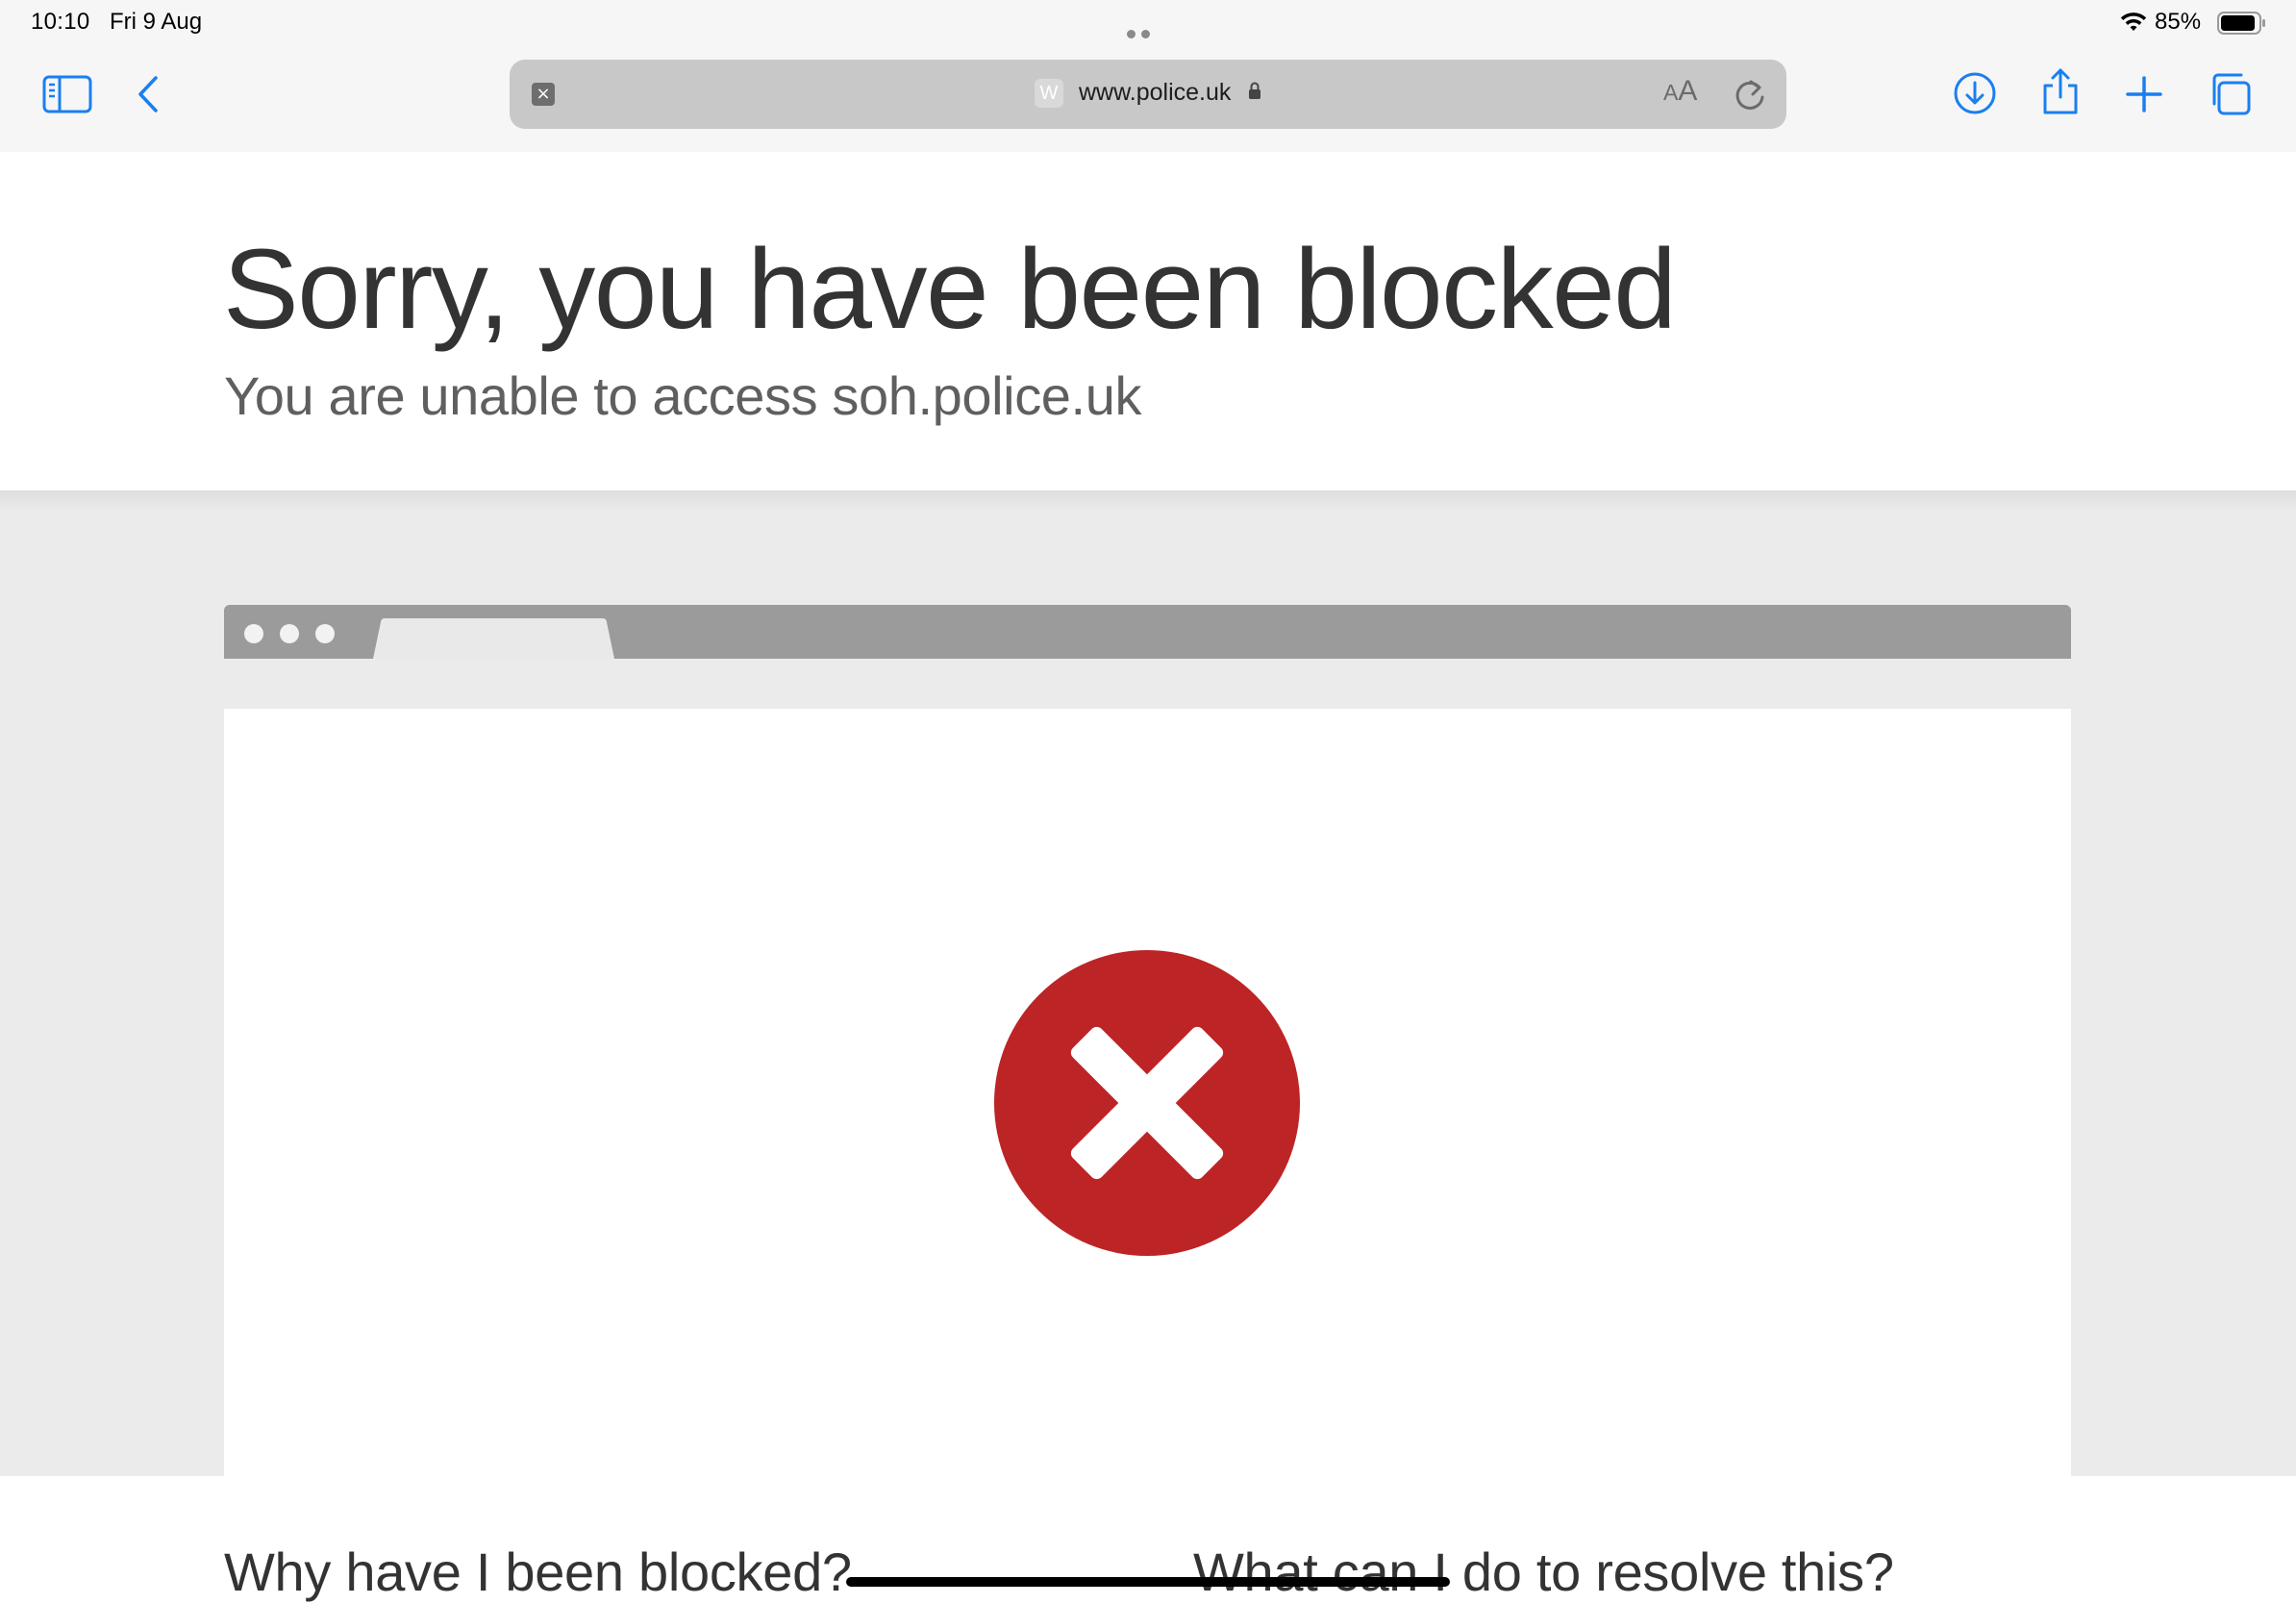 This screenshot has width=2296, height=1604. Describe the element at coordinates (1147, 1103) in the screenshot. I see `error-x-icon` at that location.